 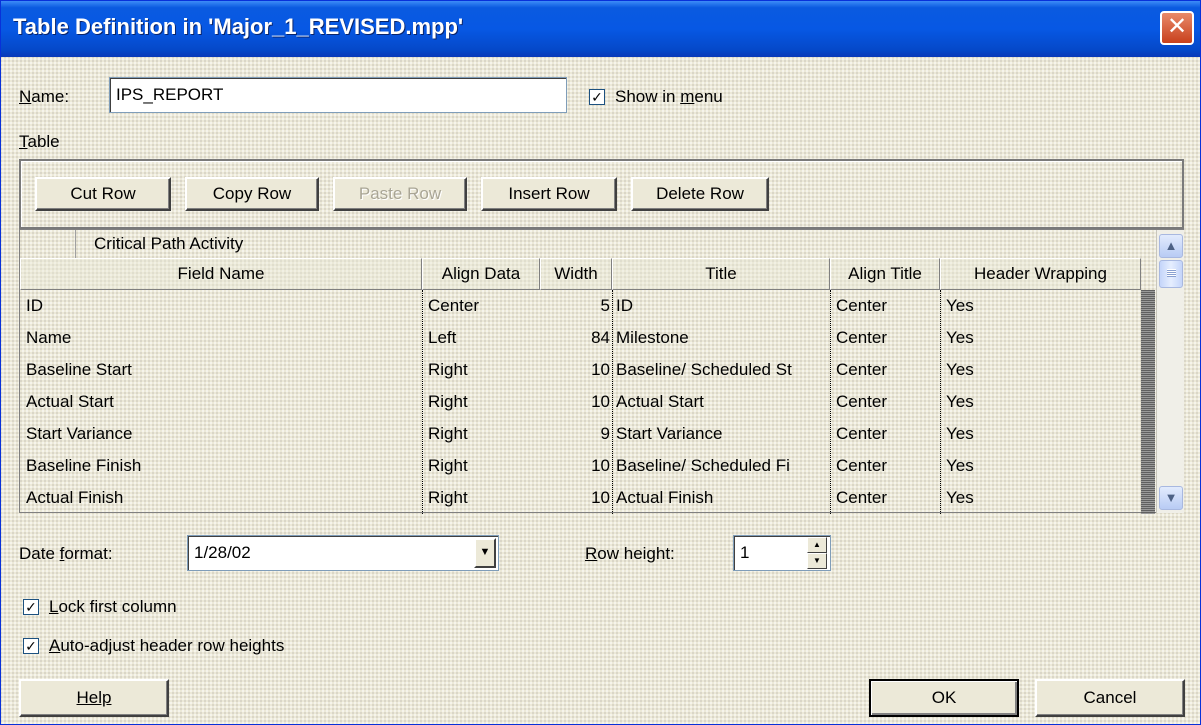 What do you see at coordinates (721, 434) in the screenshot?
I see `cell-title: Start Variance` at bounding box center [721, 434].